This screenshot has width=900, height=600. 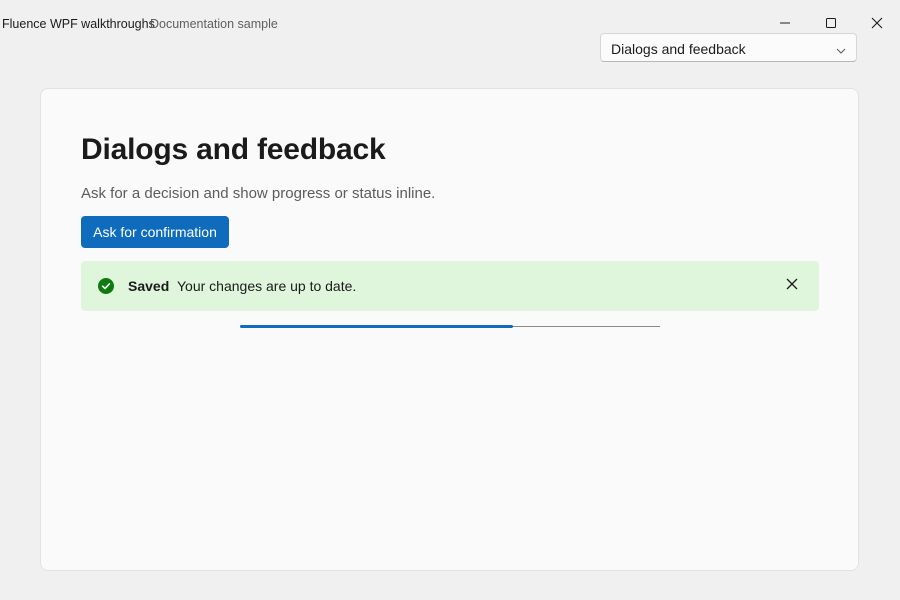 What do you see at coordinates (106, 288) in the screenshot?
I see `checkmark-circle-icon` at bounding box center [106, 288].